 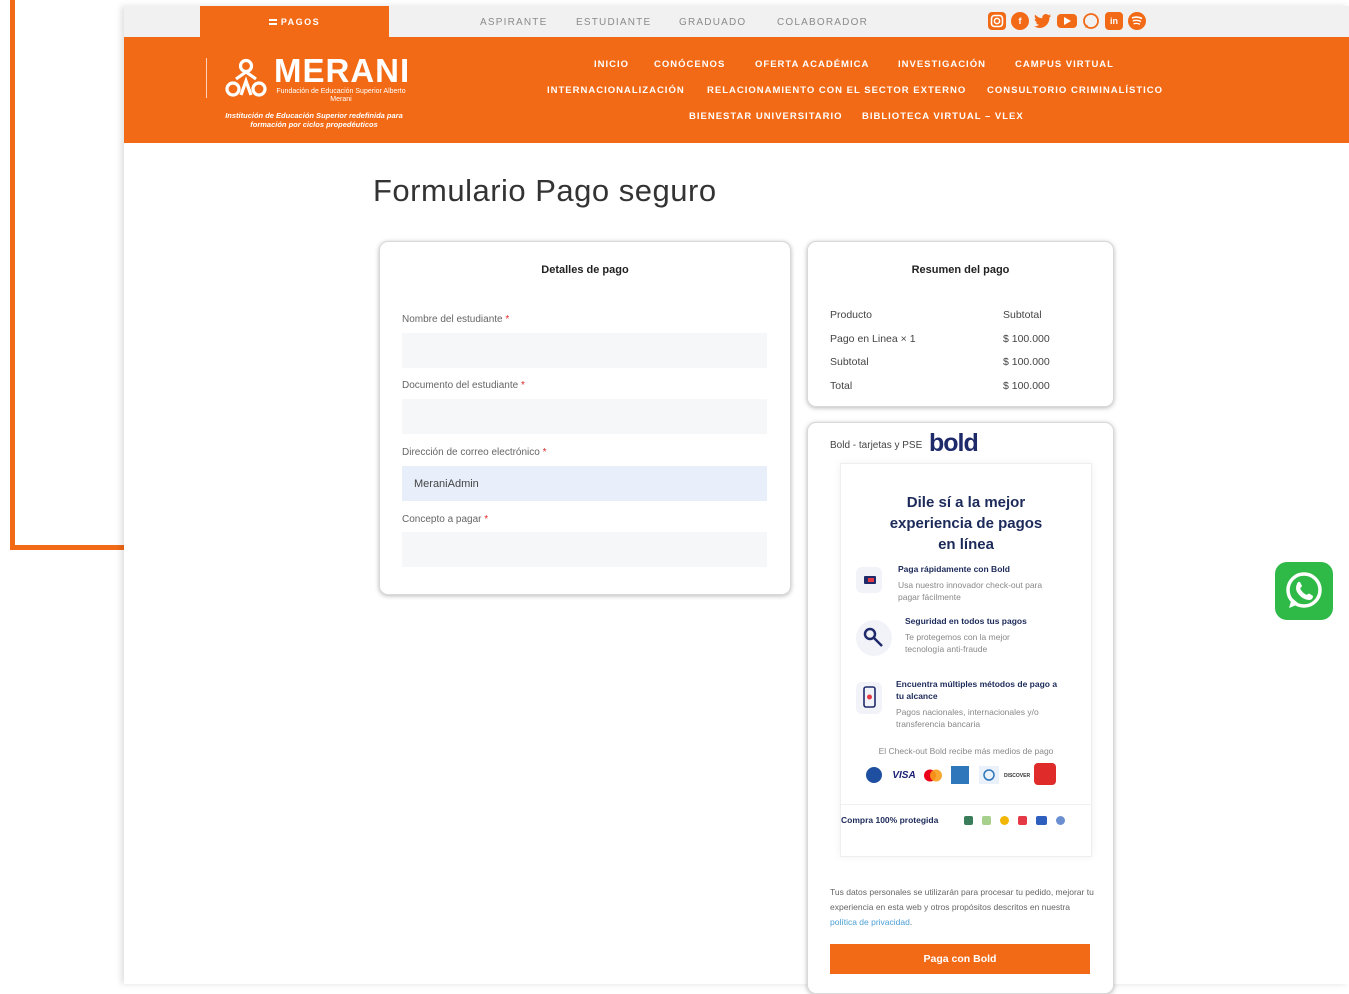 I want to click on pagos-label: PAGOS, so click(x=300, y=21).